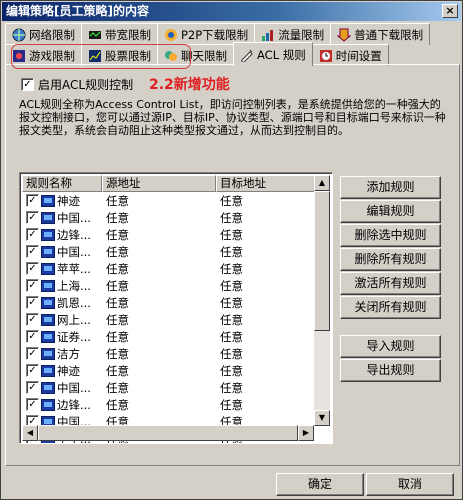 This screenshot has height=500, width=463. Describe the element at coordinates (68, 353) in the screenshot. I see `rule-name: 洁方` at that location.